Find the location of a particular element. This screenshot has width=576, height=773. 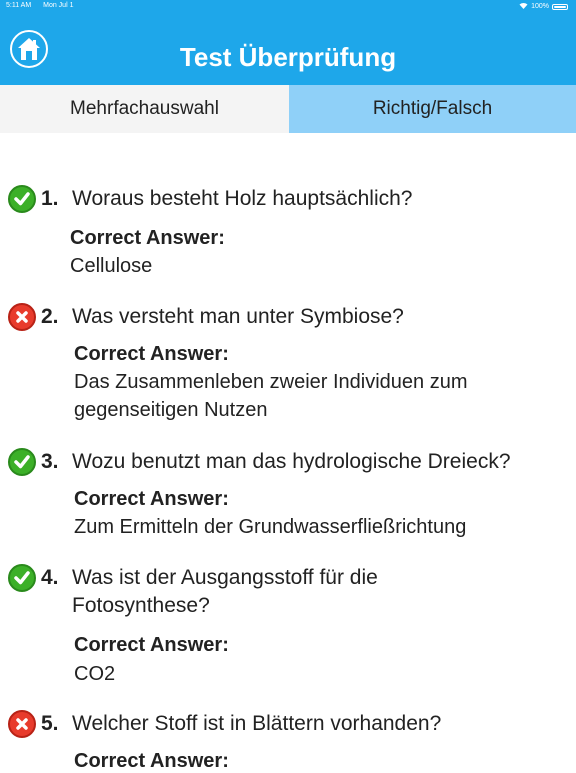

question-number: 2. is located at coordinates (50, 316).